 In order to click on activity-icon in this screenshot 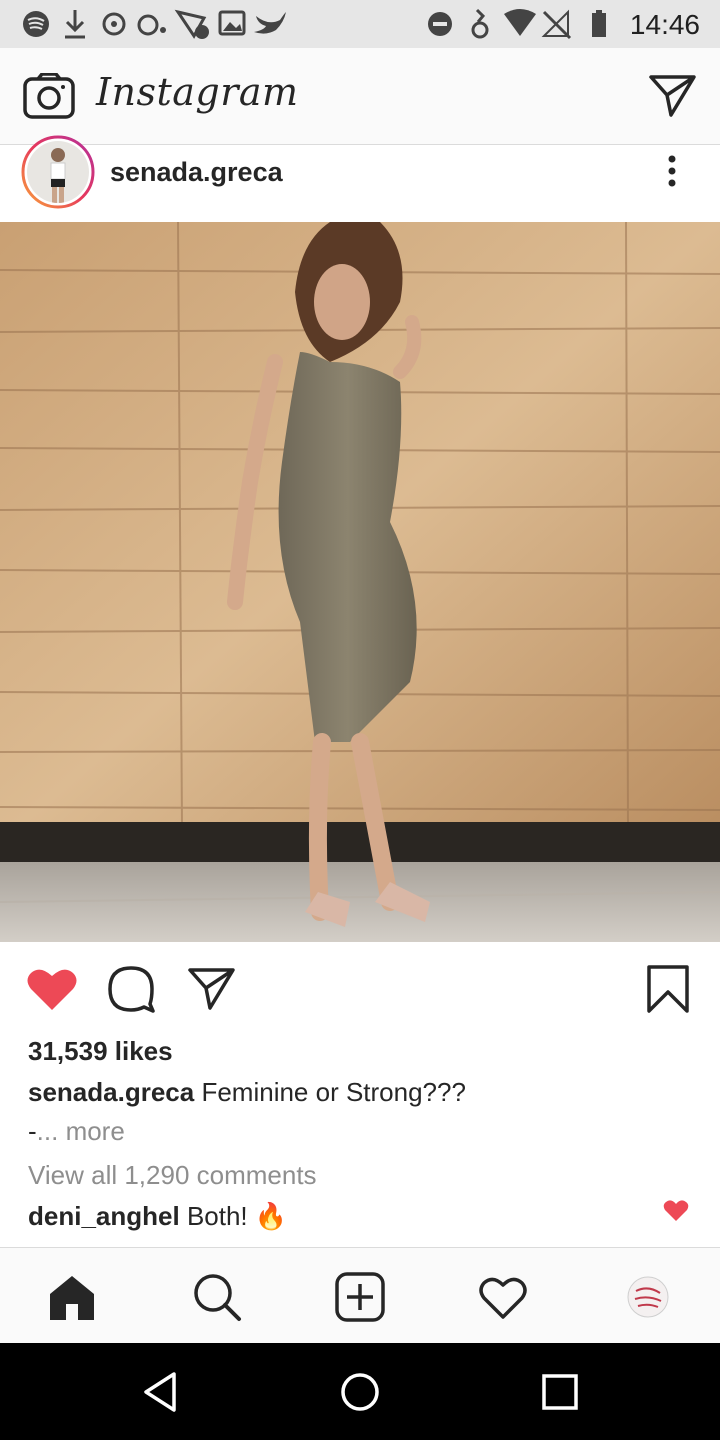, I will do `click(503, 1297)`.